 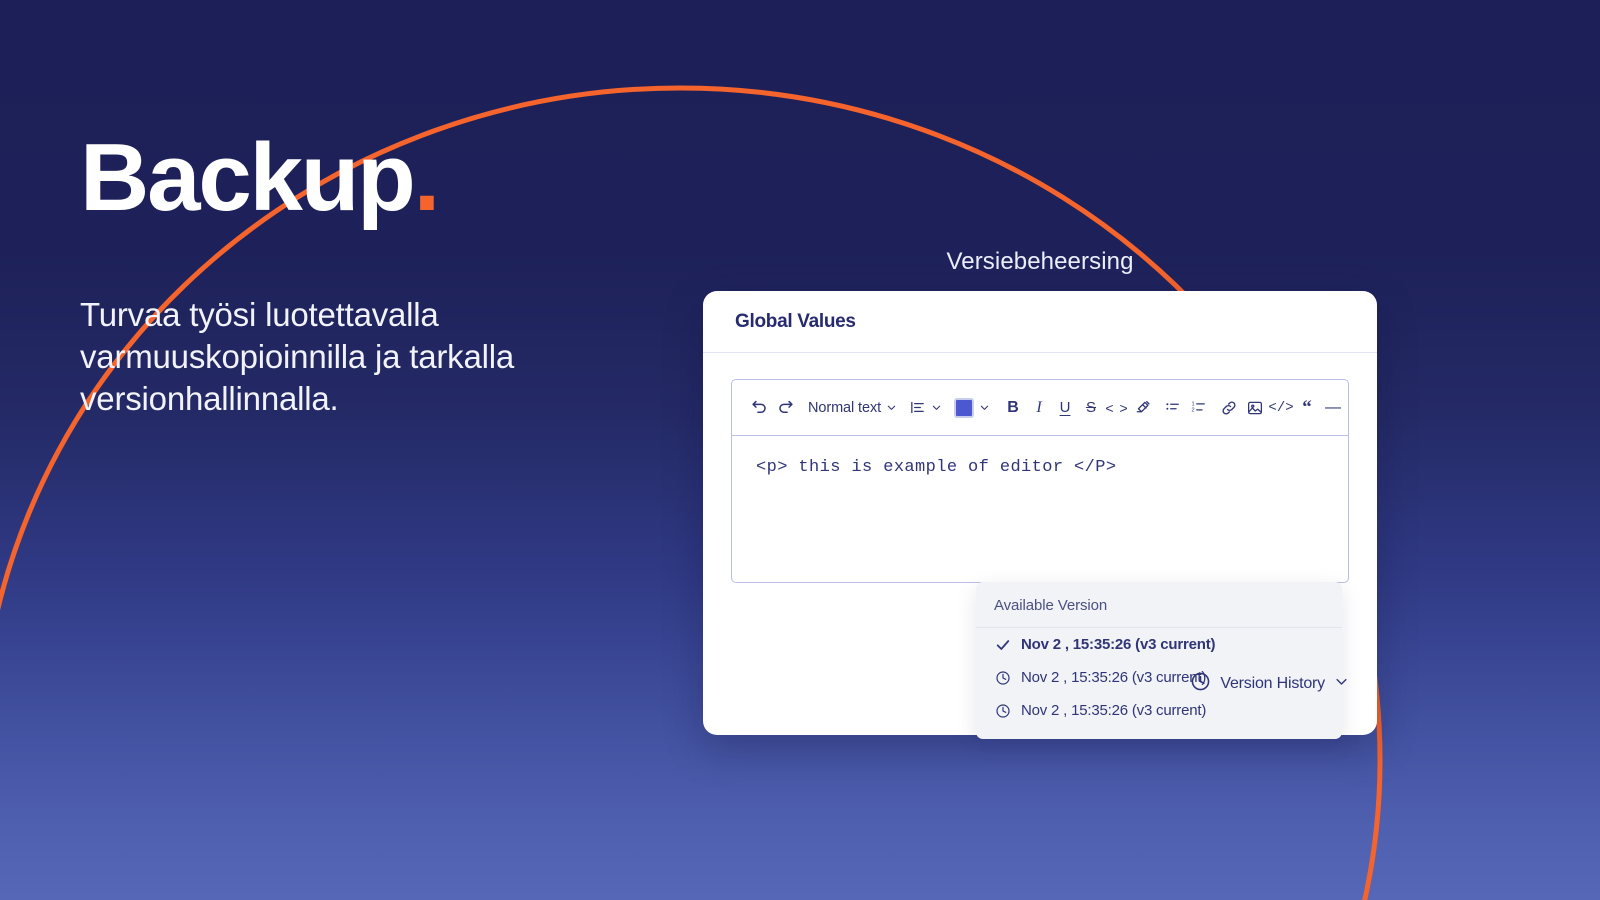 I want to click on version-history-label: Version History, so click(x=1272, y=683).